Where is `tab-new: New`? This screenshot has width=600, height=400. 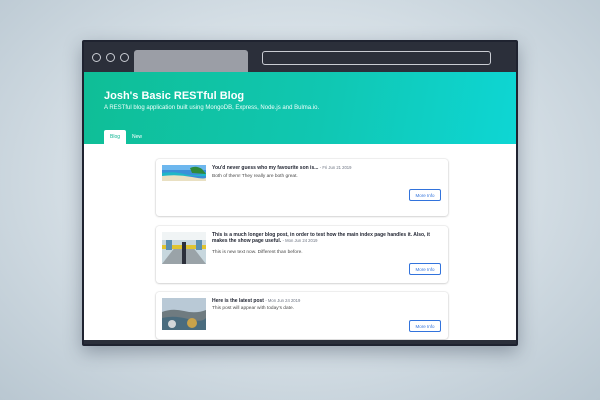 tab-new: New is located at coordinates (137, 137).